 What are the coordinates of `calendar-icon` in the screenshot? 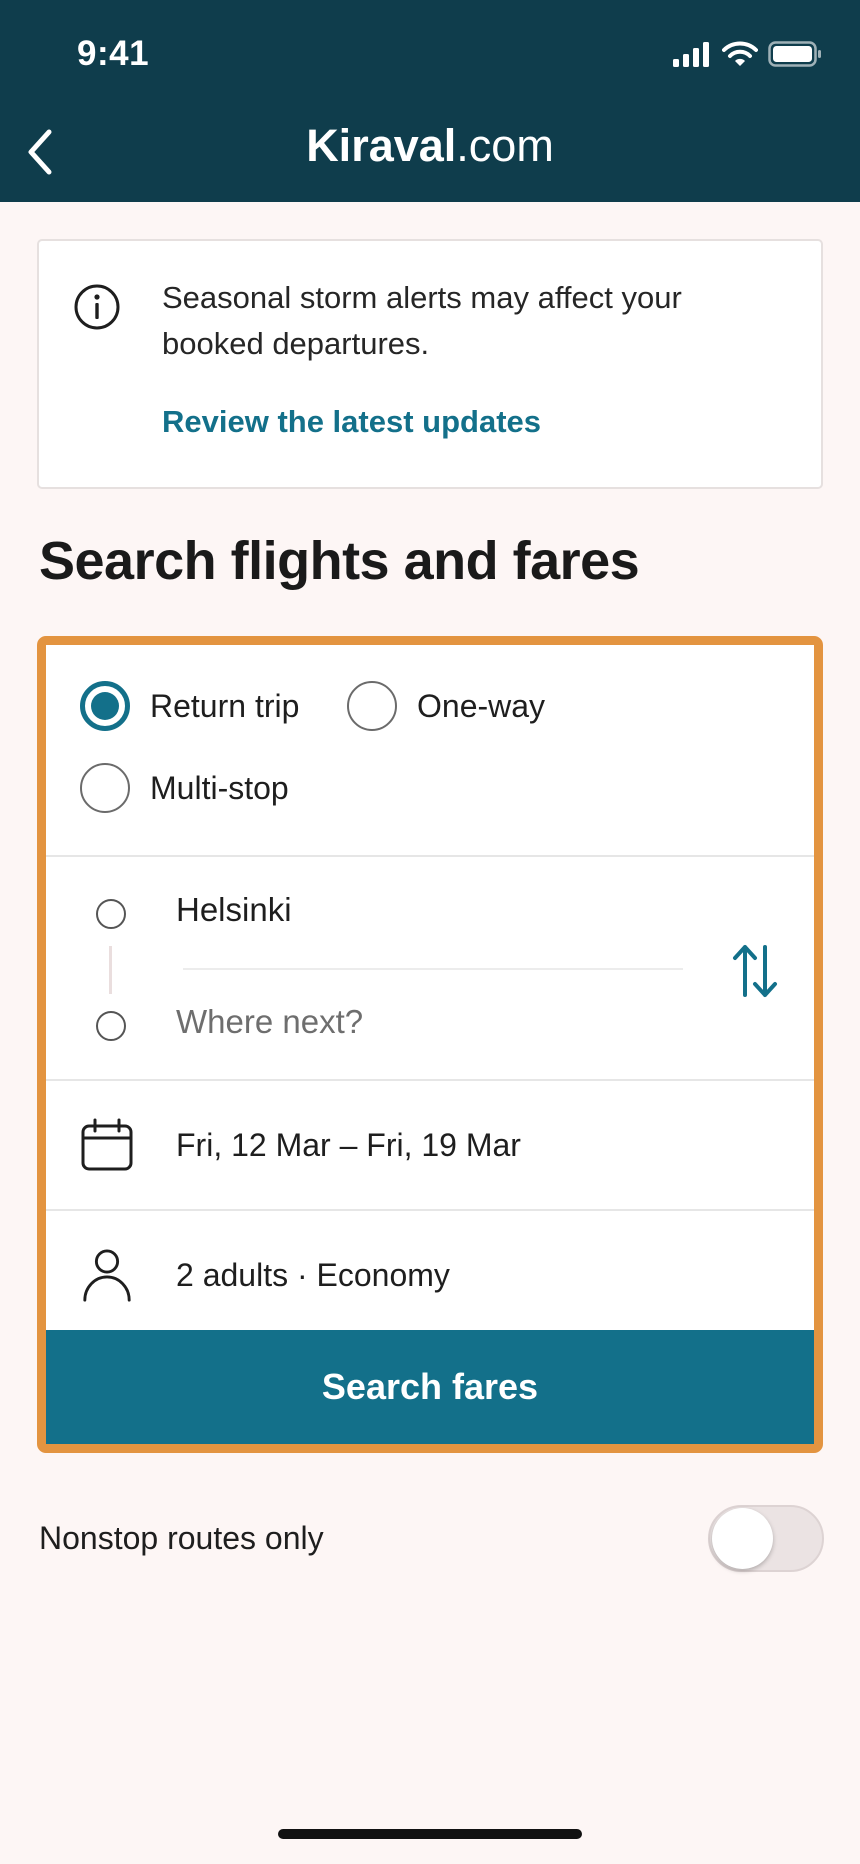 It's located at (107, 1144).